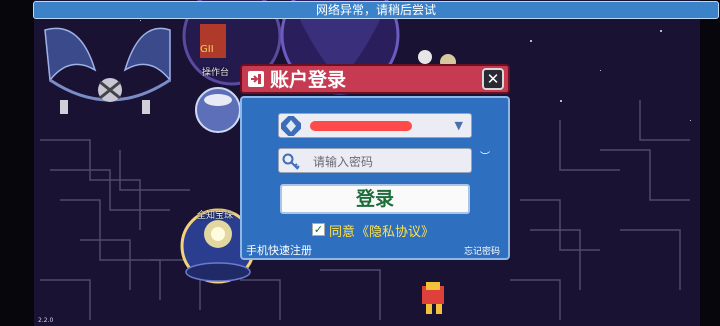  What do you see at coordinates (376, 10) in the screenshot?
I see `network-error-banner: 网络异常，请稍后尝试` at bounding box center [376, 10].